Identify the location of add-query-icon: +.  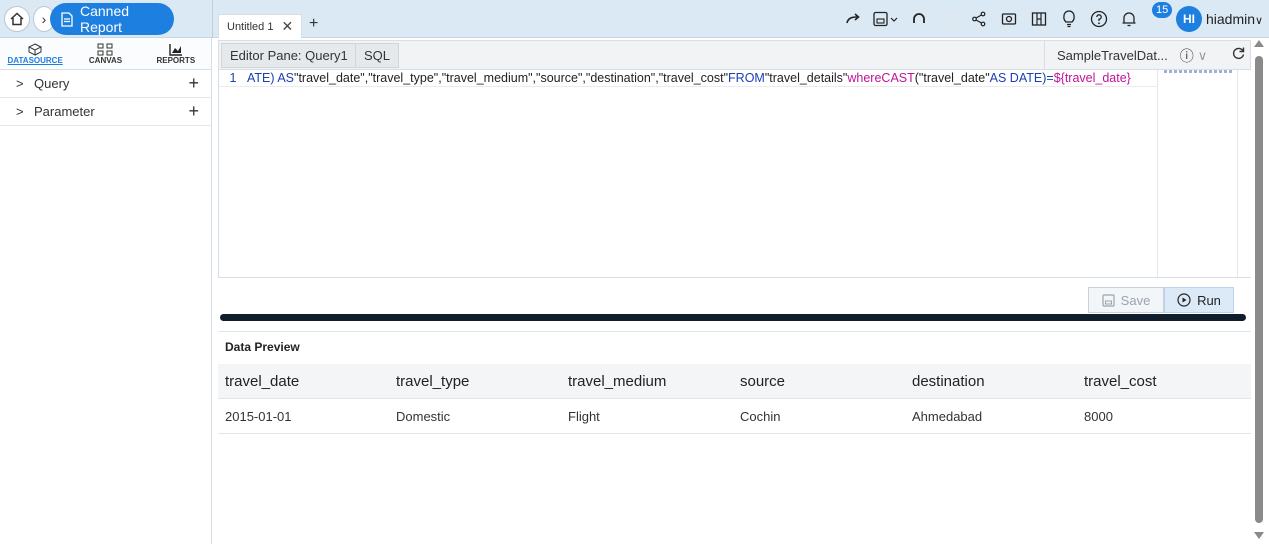
(193, 83).